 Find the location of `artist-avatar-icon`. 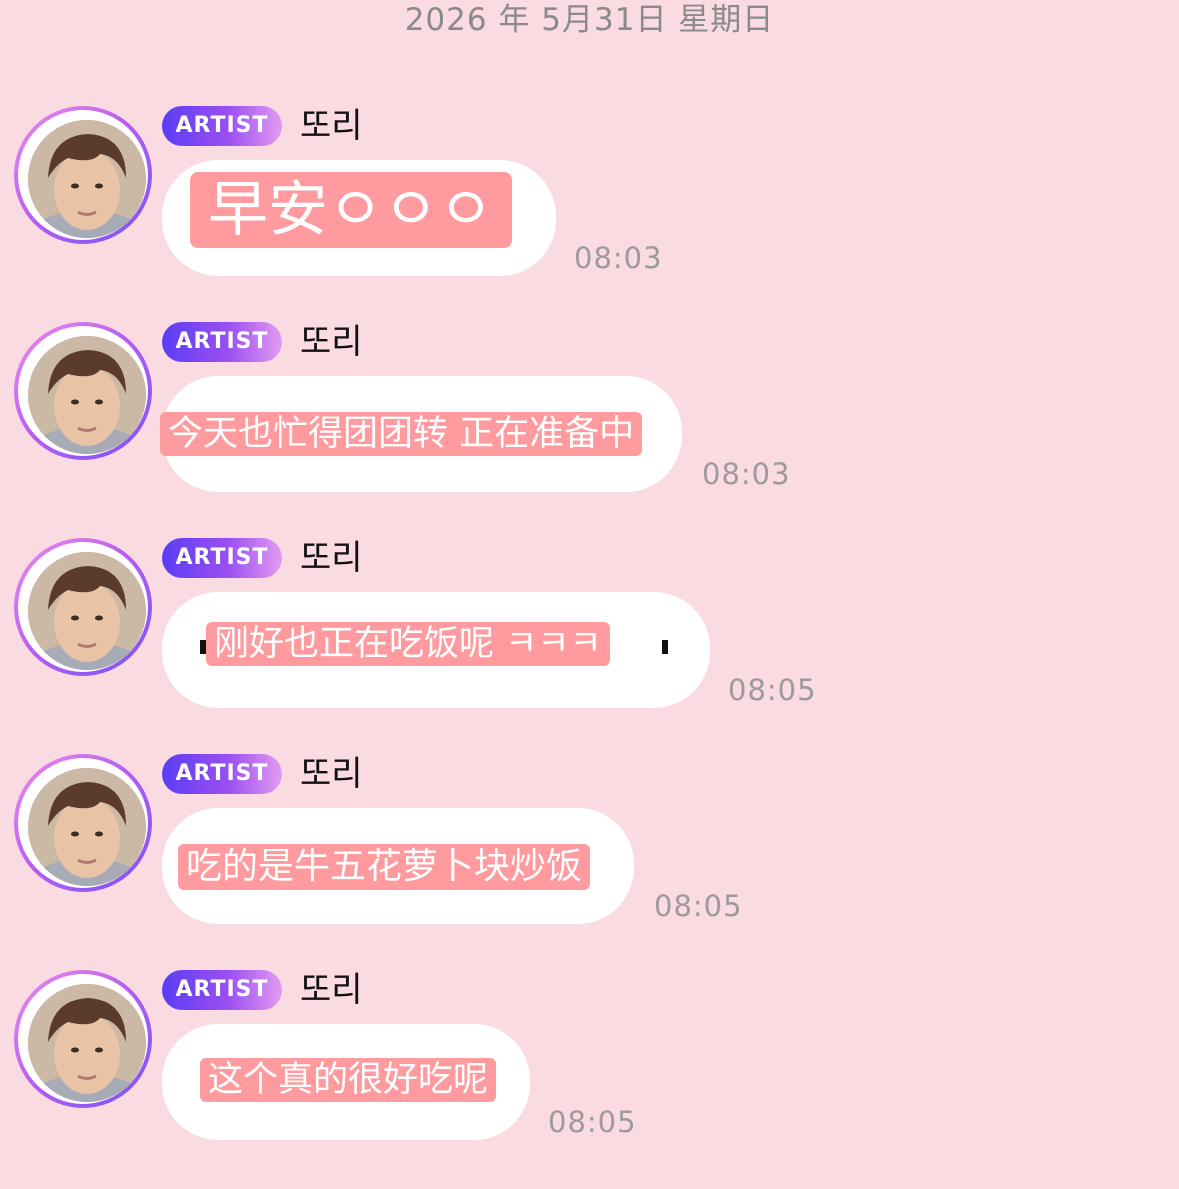

artist-avatar-icon is located at coordinates (87, 1043).